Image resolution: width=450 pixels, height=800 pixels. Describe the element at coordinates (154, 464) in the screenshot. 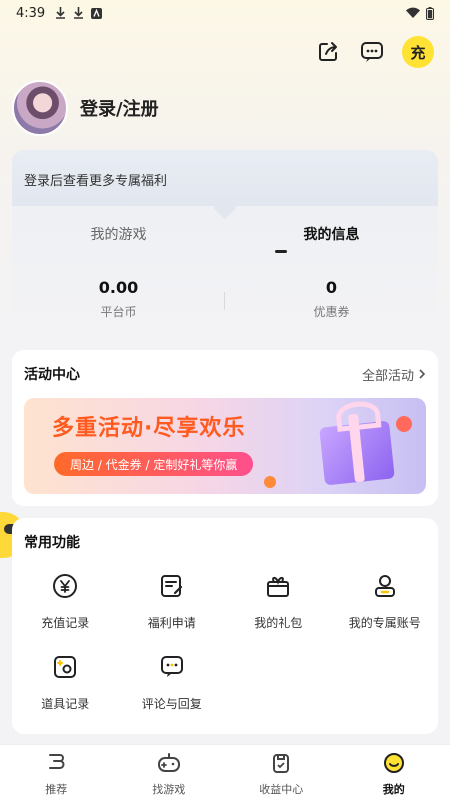

I see `banner-tags: 周边 / 代金券 / 定制好礼等你赢` at that location.